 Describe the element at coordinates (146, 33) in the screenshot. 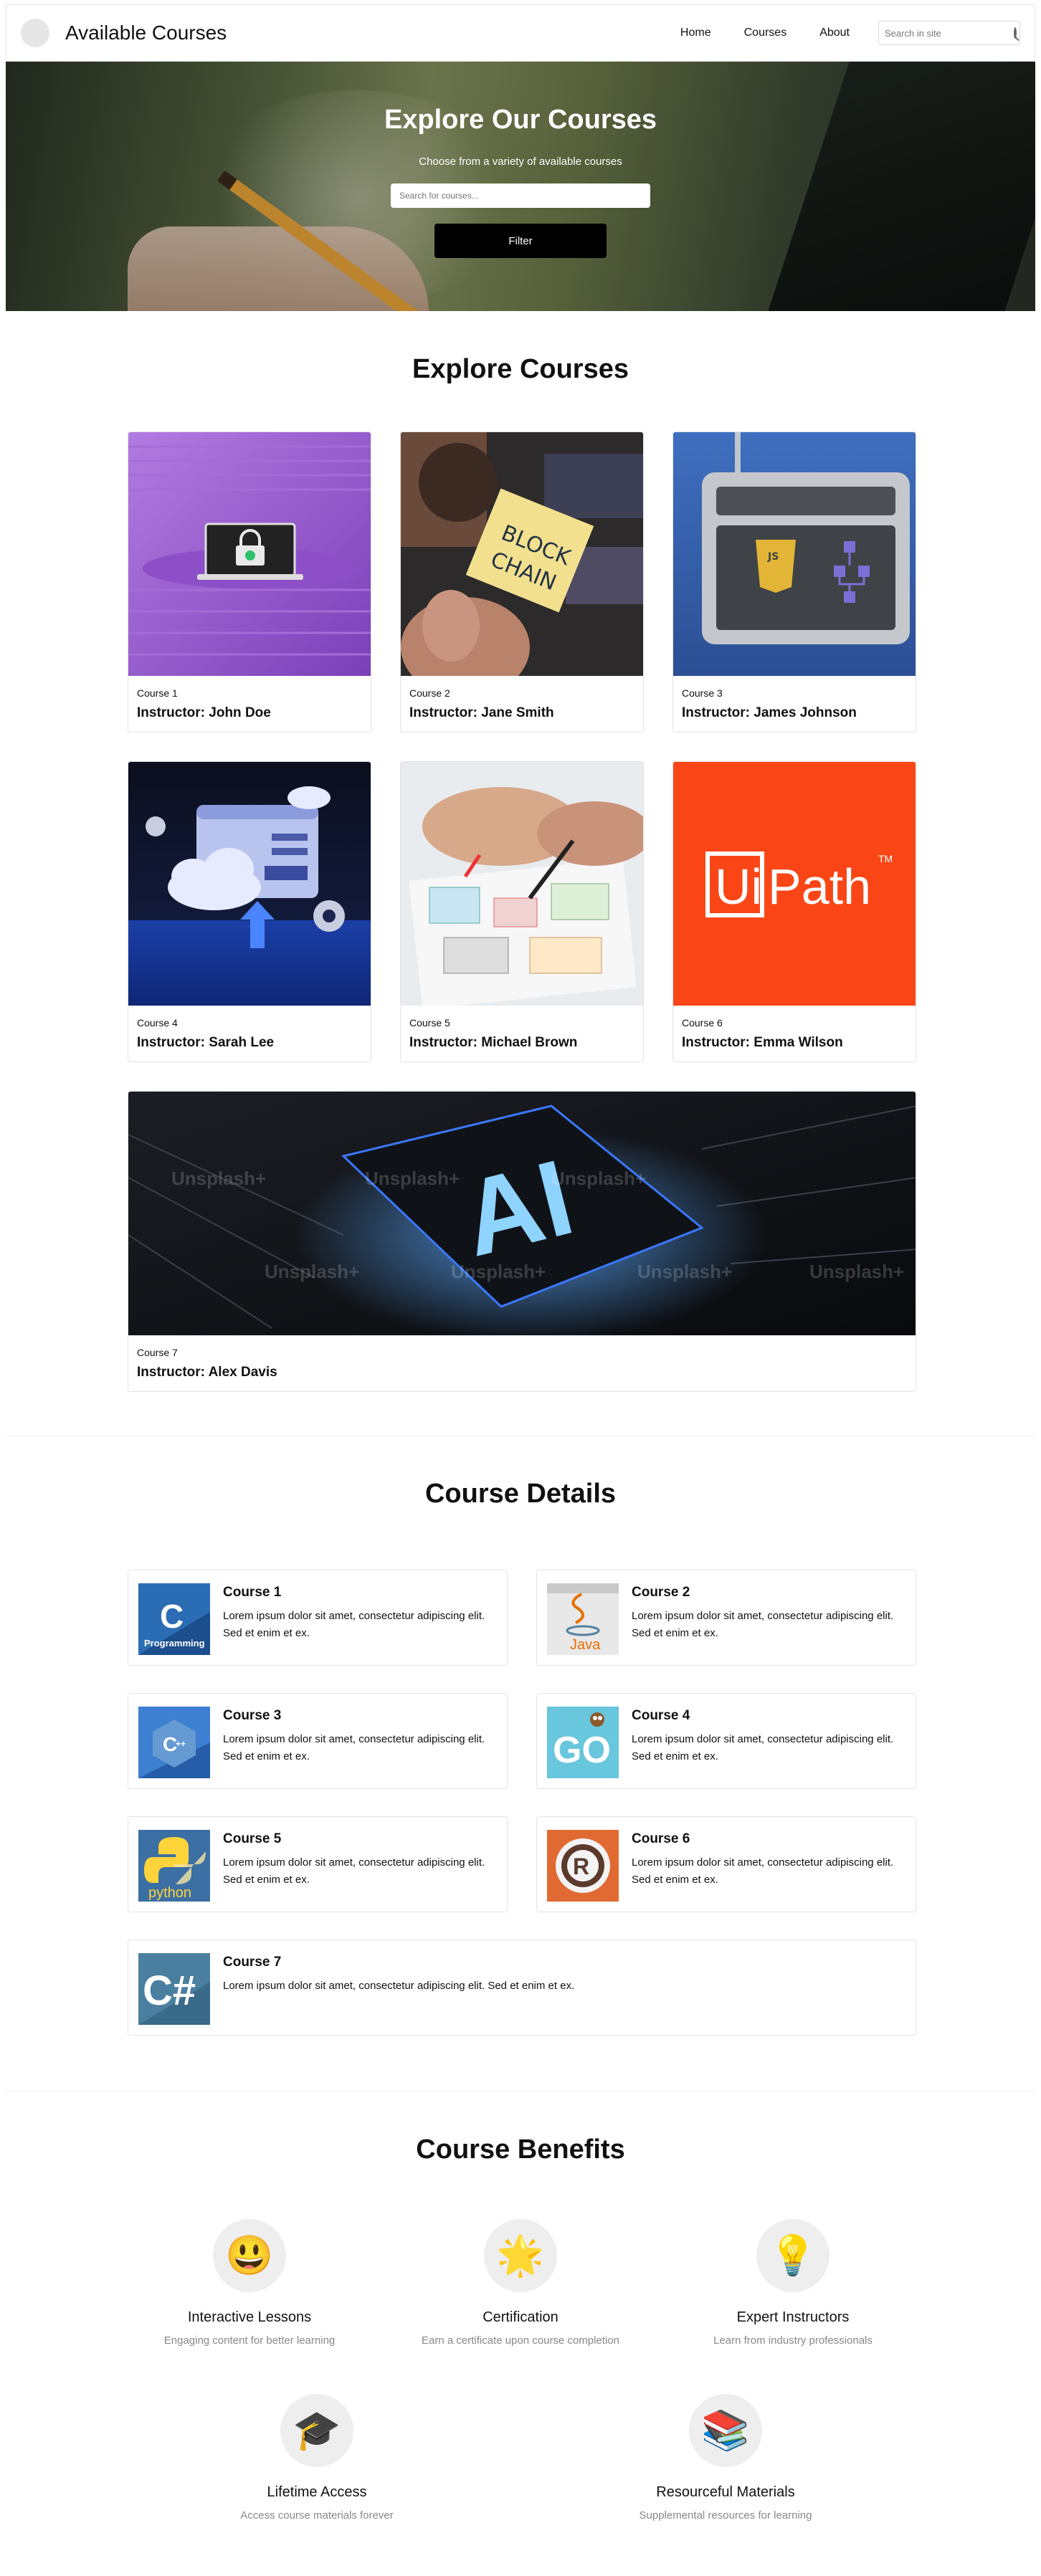

I see `site-title: Available Courses` at that location.